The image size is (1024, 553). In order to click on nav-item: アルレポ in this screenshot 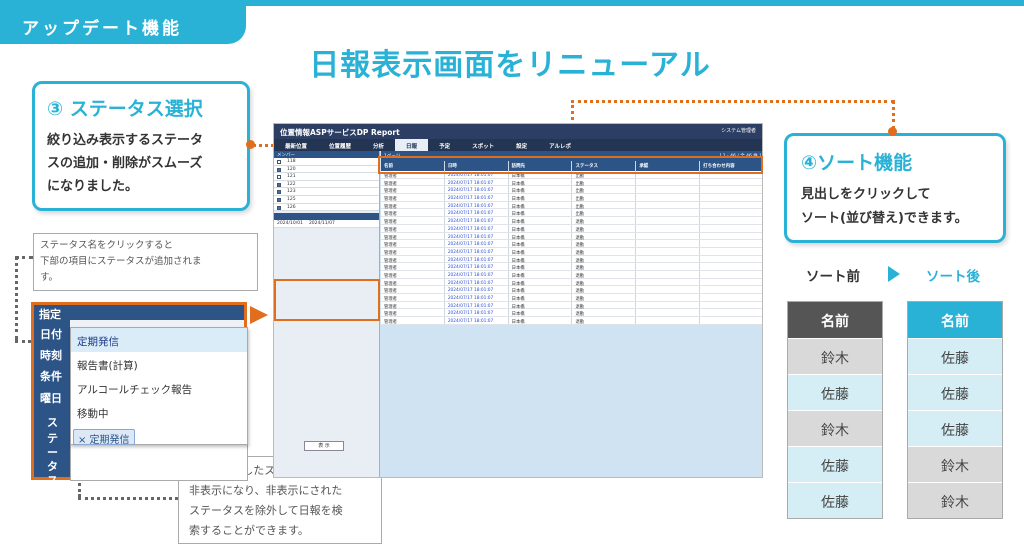, I will do `click(560, 145)`.